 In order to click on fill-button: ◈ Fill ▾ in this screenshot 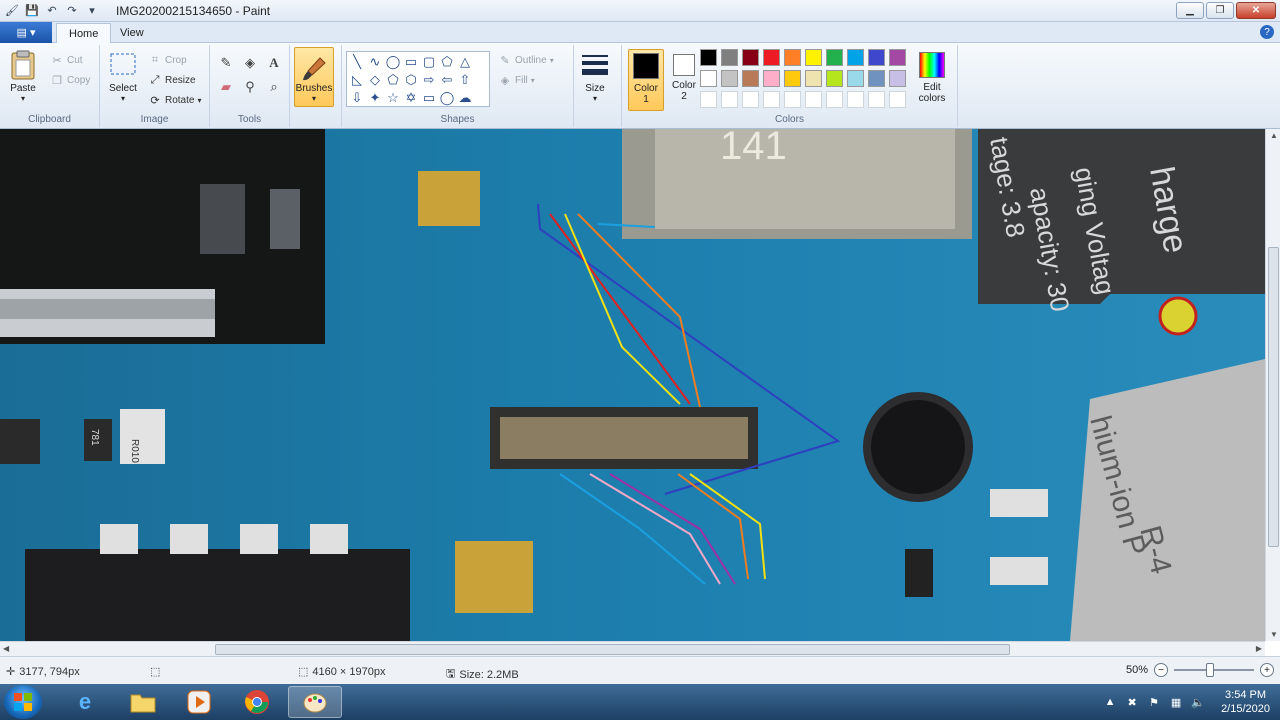, I will do `click(516, 80)`.